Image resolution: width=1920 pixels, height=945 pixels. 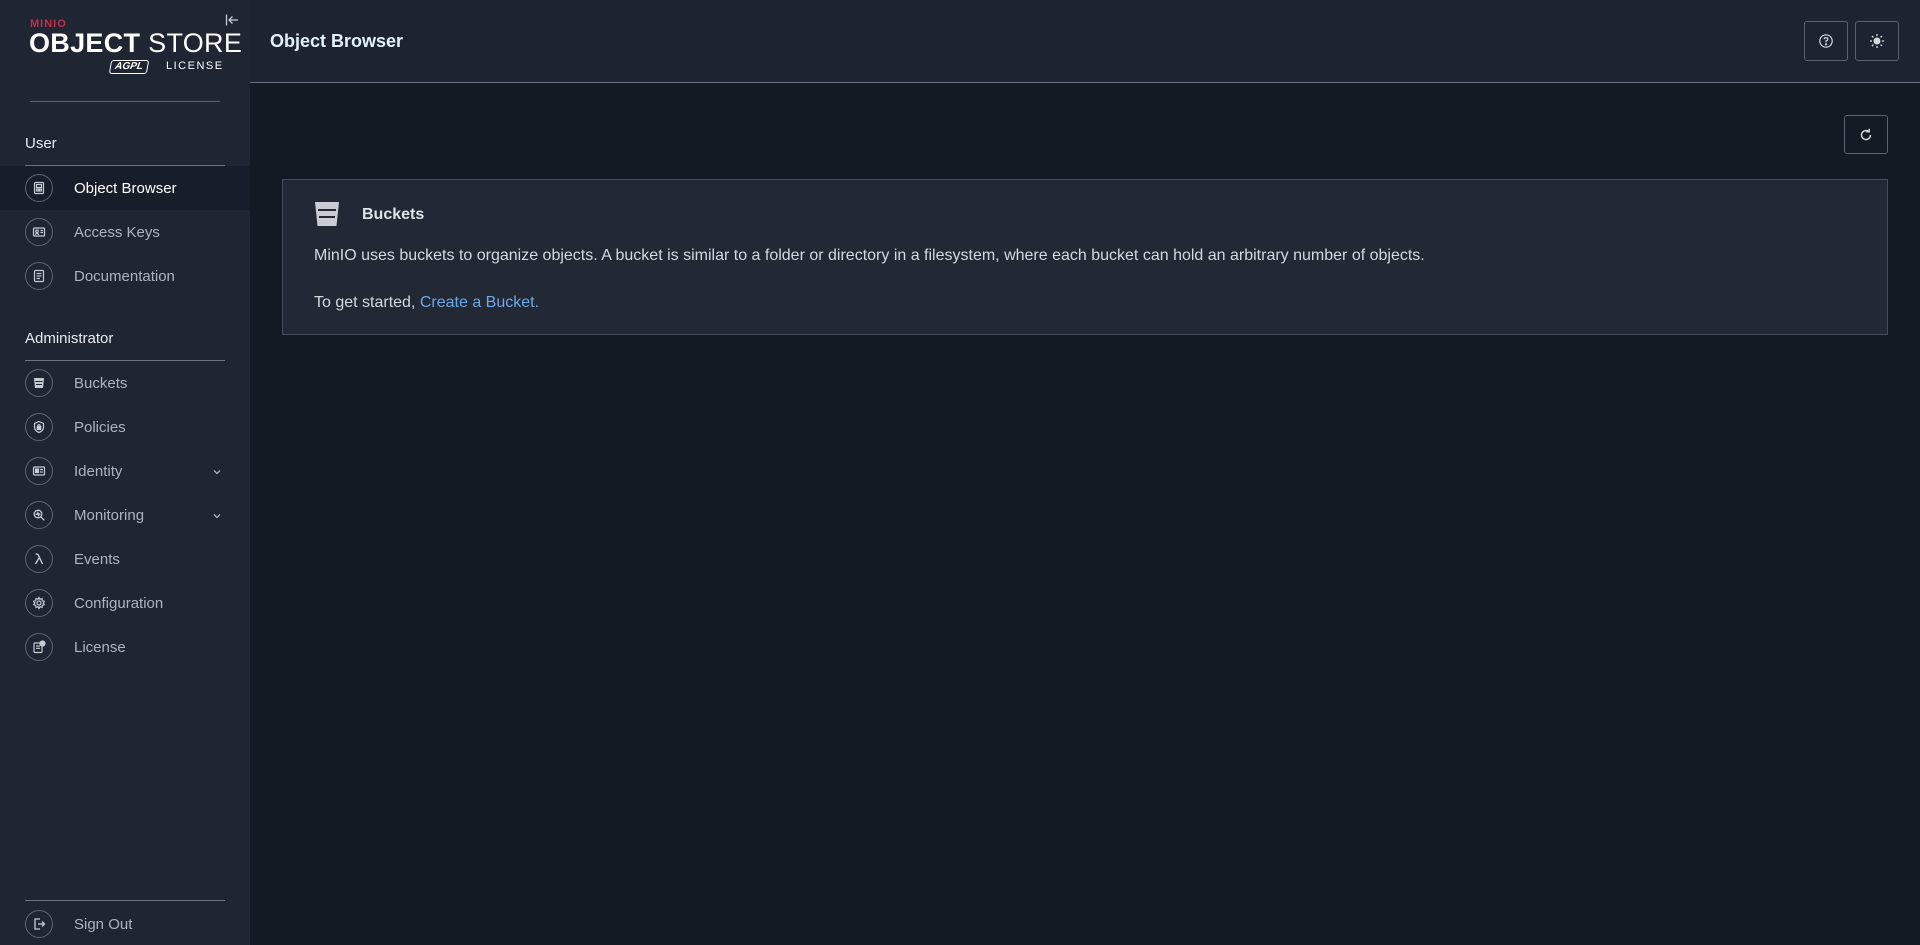 I want to click on card-call-to-action: To get started, Create a Bucket., so click(x=426, y=303).